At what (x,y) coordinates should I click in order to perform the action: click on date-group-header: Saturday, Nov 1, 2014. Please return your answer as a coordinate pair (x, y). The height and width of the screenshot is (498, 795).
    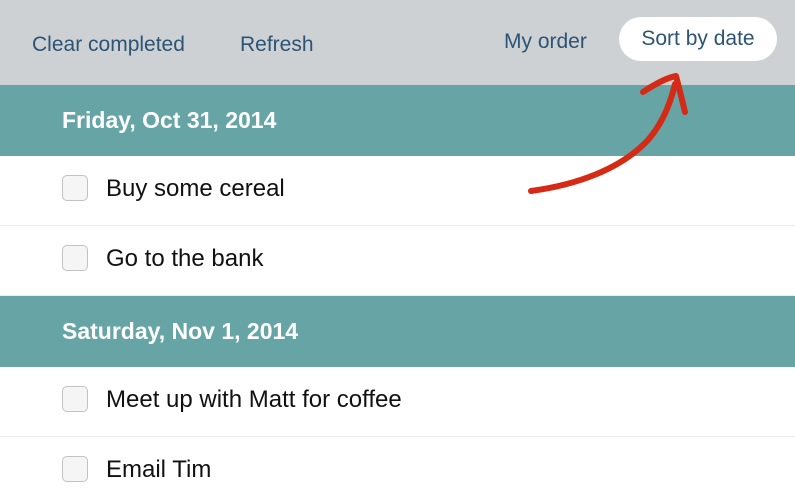
    Looking at the image, I should click on (397, 331).